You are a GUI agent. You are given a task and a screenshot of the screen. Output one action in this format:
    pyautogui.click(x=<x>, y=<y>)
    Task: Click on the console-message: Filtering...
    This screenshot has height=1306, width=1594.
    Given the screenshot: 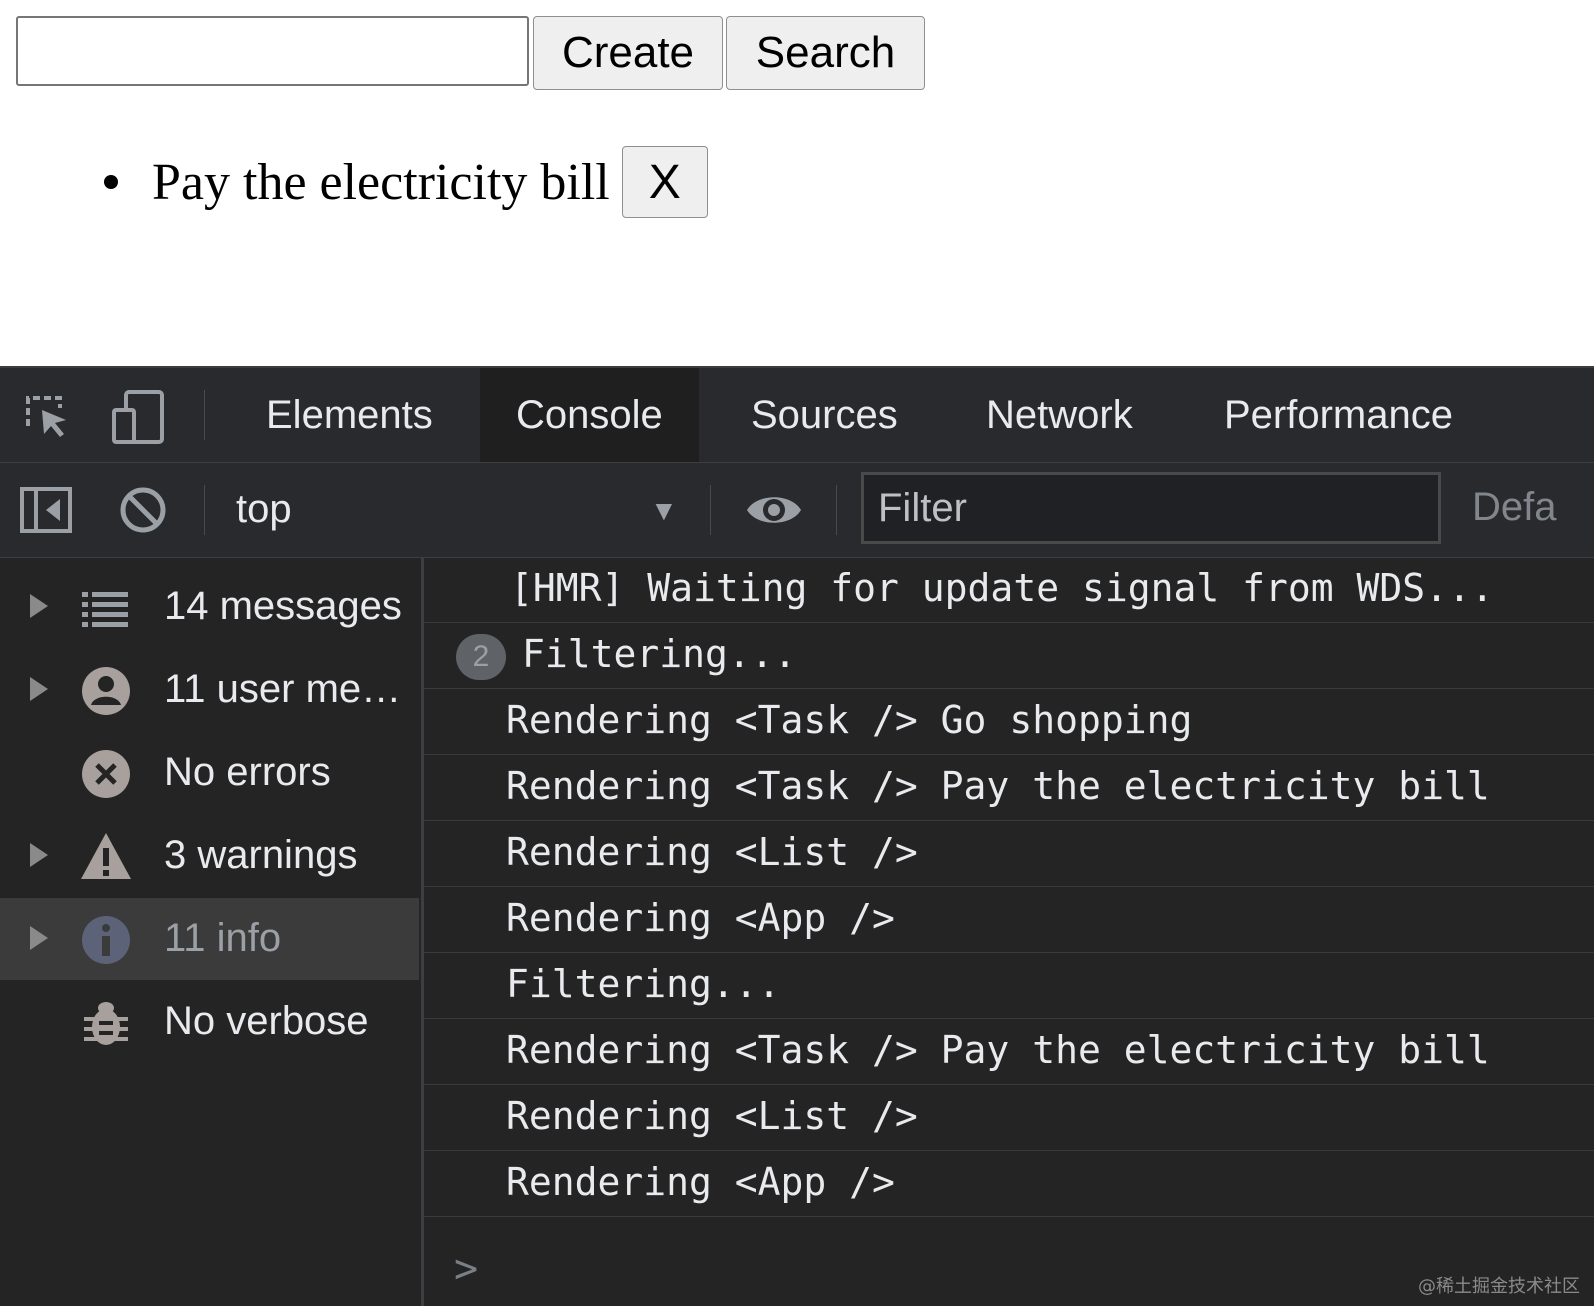 What is the action you would take?
    pyautogui.click(x=1009, y=986)
    